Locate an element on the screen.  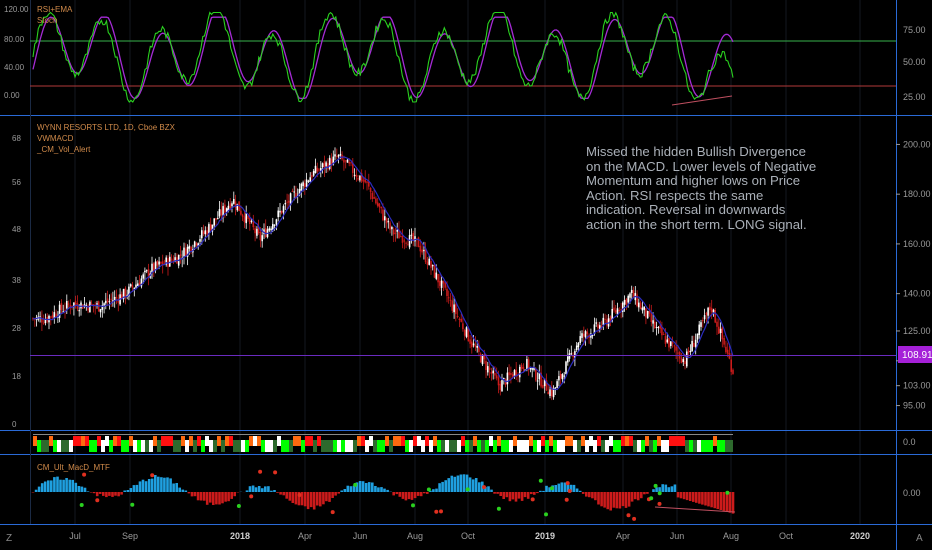
corner-right-button: A is located at coordinates (919, 538).